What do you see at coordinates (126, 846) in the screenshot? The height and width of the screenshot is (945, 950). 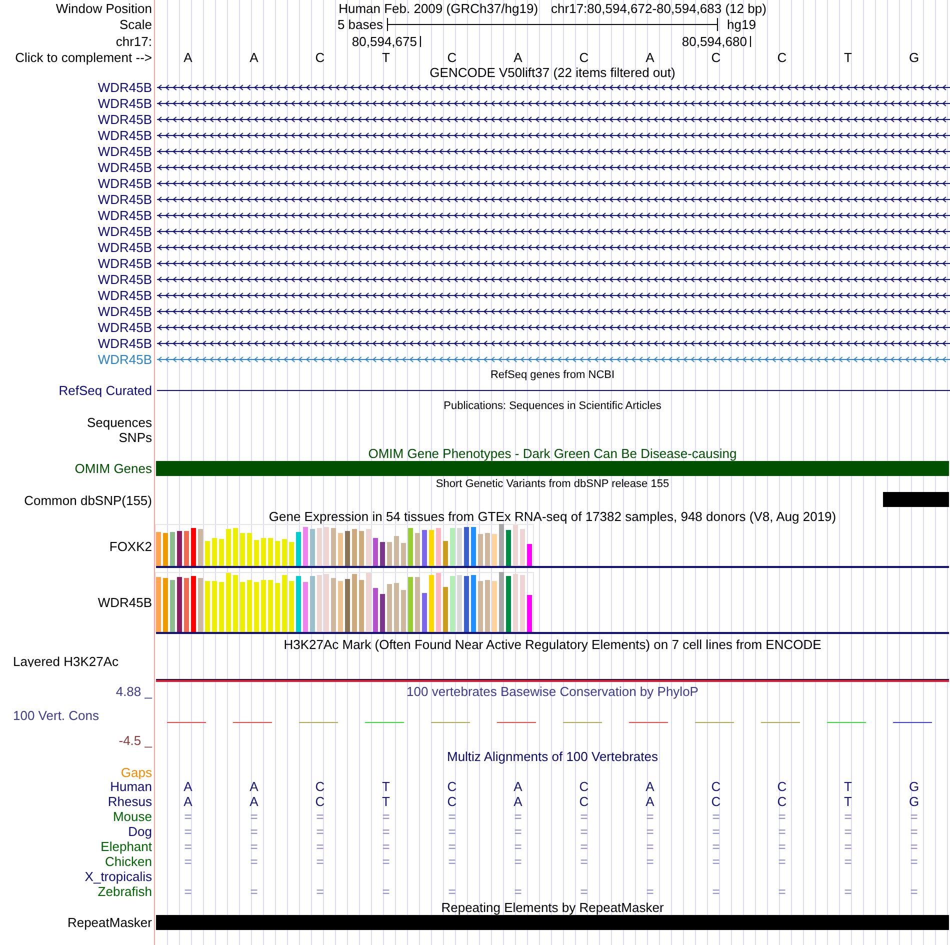 I see `species-label: Elephant` at bounding box center [126, 846].